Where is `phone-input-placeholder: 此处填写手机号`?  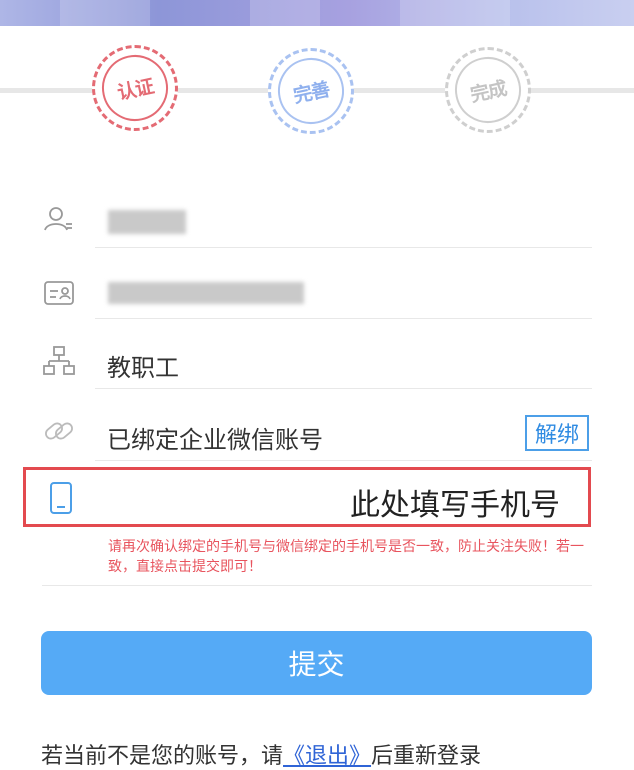 phone-input-placeholder: 此处填写手机号 is located at coordinates (455, 505).